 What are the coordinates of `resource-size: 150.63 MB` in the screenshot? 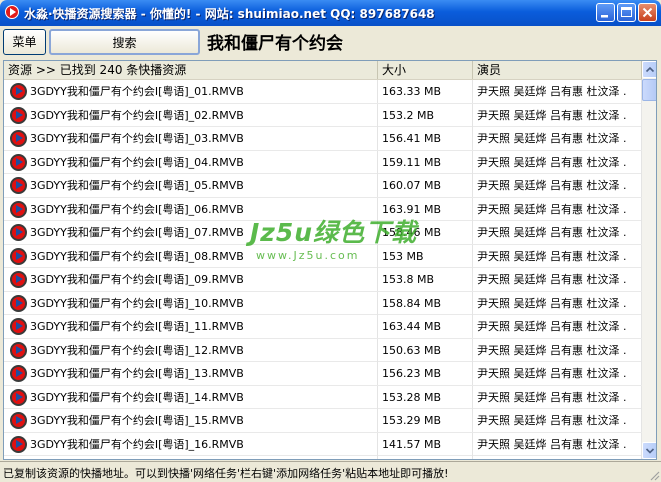 It's located at (425, 350).